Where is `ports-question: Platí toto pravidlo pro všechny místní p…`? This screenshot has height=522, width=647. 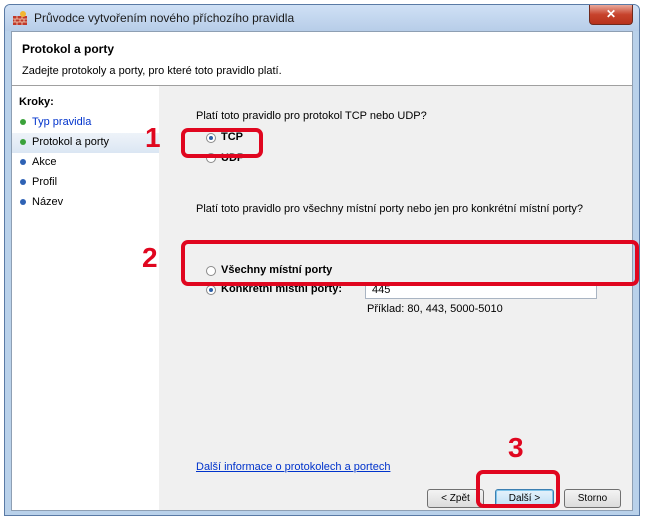 ports-question: Platí toto pravidlo pro všechny místní p… is located at coordinates (390, 209).